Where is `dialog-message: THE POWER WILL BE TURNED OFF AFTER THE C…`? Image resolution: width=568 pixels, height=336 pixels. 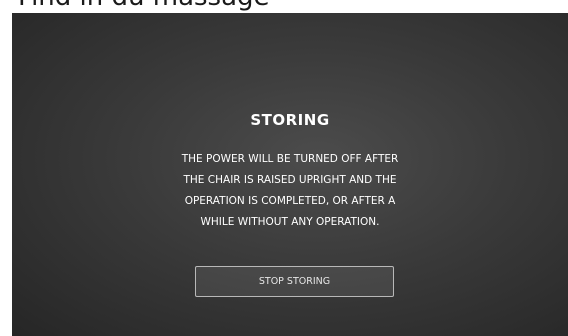 dialog-message: THE POWER WILL BE TURNED OFF AFTER THE C… is located at coordinates (290, 191).